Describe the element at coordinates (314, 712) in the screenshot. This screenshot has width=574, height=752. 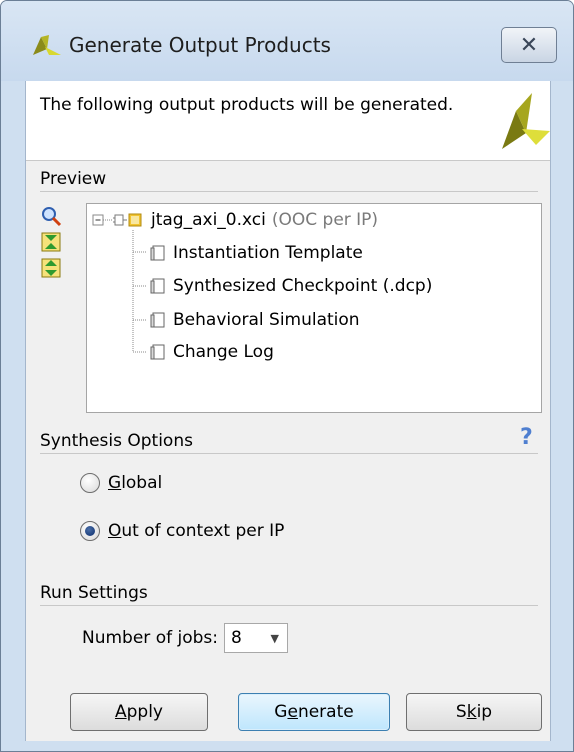
I see `generate-button: Generate` at that location.